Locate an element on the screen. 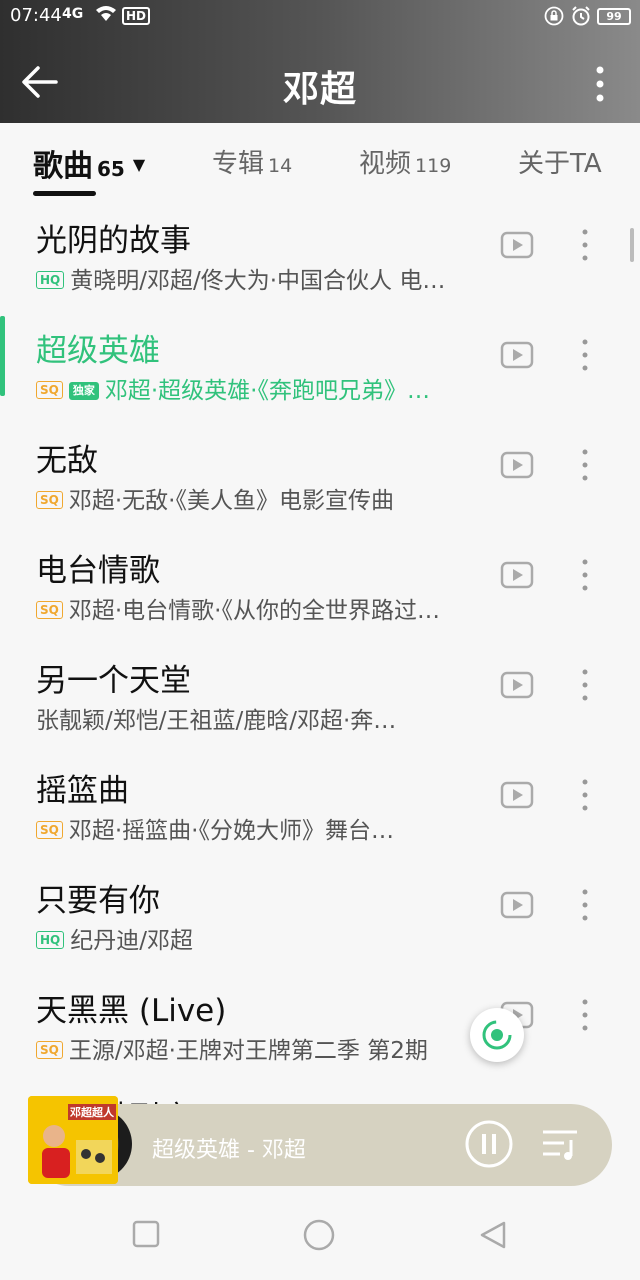  playlist-queue-icon is located at coordinates (560, 1145).